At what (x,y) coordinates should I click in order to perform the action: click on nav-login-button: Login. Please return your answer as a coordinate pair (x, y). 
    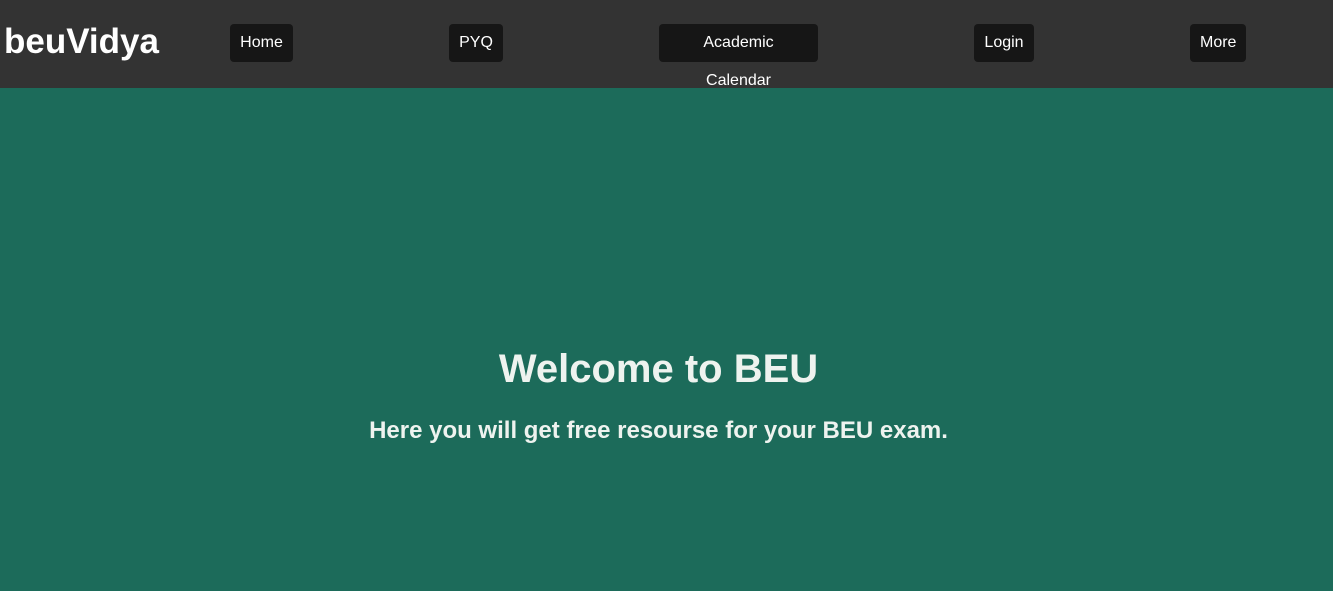
    Looking at the image, I should click on (1004, 43).